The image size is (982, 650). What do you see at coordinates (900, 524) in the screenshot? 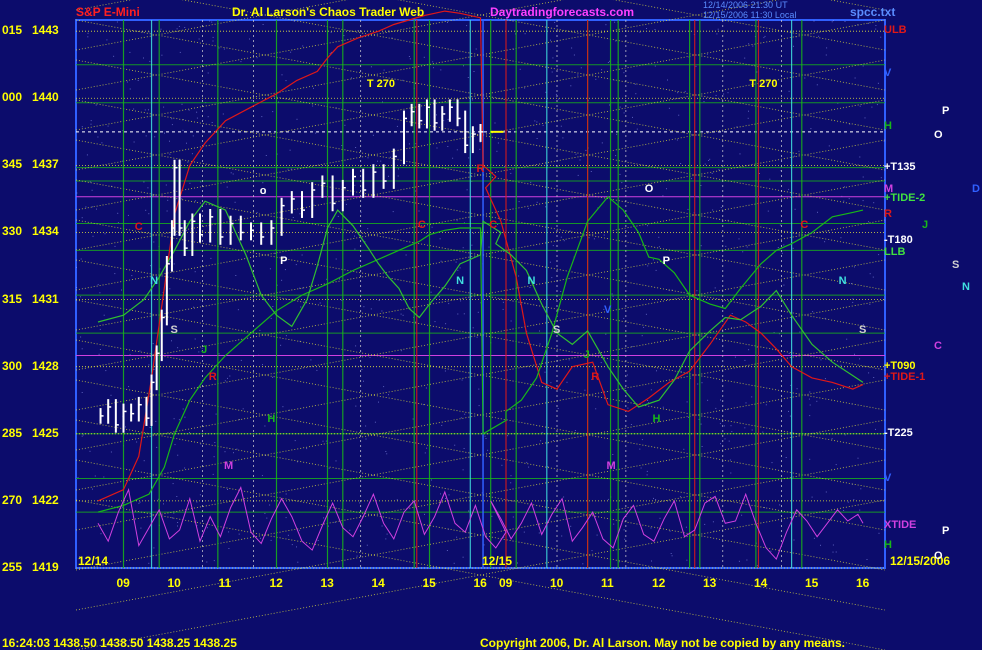
I see `right-level-label: XTIDE` at bounding box center [900, 524].